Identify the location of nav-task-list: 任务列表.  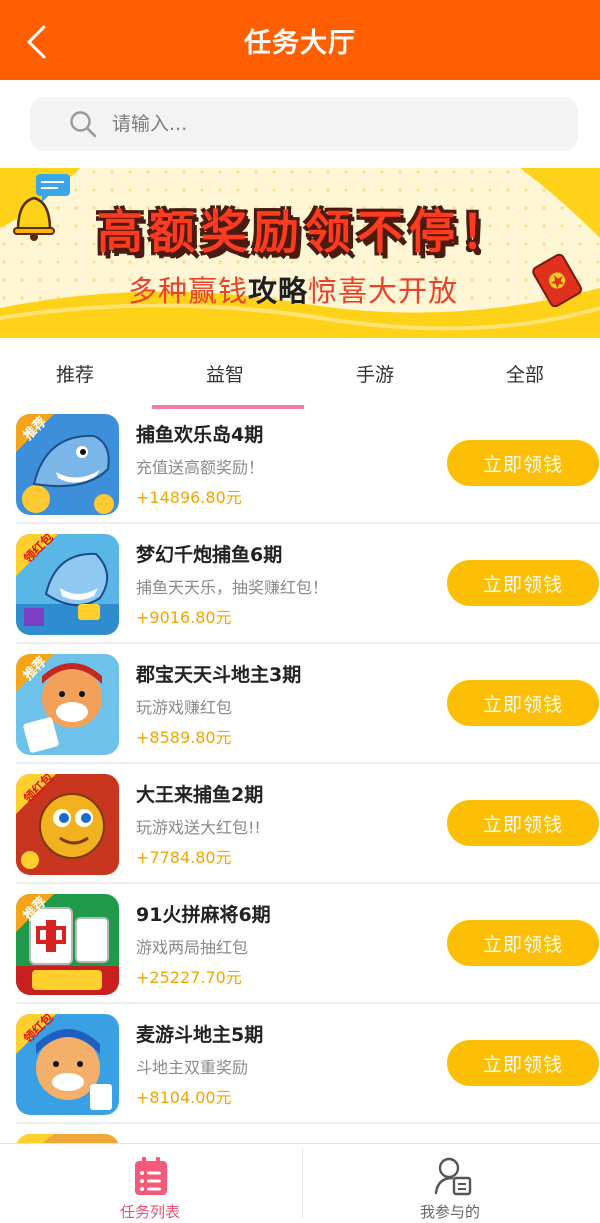
(150, 1183).